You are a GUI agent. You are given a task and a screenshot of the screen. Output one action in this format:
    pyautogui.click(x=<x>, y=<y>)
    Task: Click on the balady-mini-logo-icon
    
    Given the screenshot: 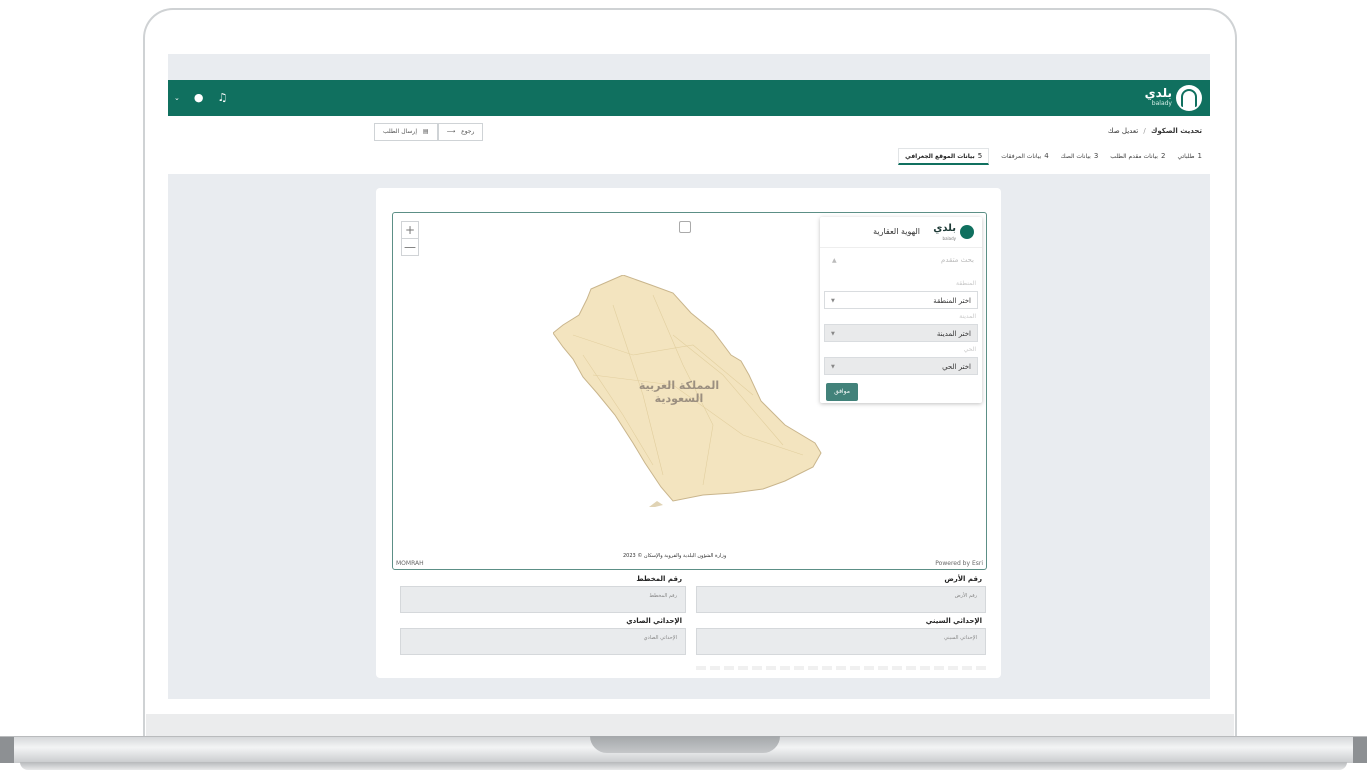 What is the action you would take?
    pyautogui.click(x=967, y=232)
    